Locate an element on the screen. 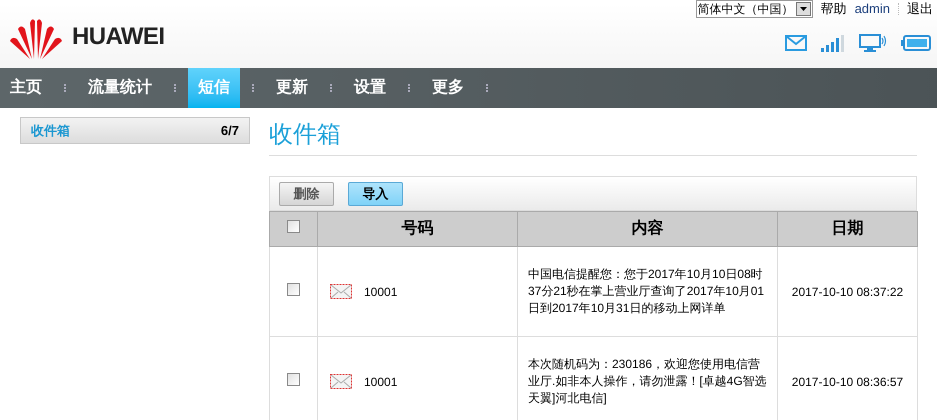 The width and height of the screenshot is (937, 420). column-header: 号码 is located at coordinates (418, 229).